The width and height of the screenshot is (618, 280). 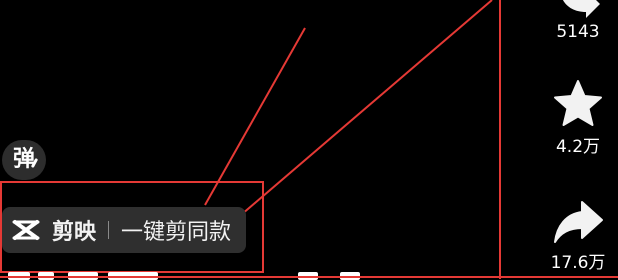 I want to click on forward-action: 17.6万, so click(x=574, y=235).